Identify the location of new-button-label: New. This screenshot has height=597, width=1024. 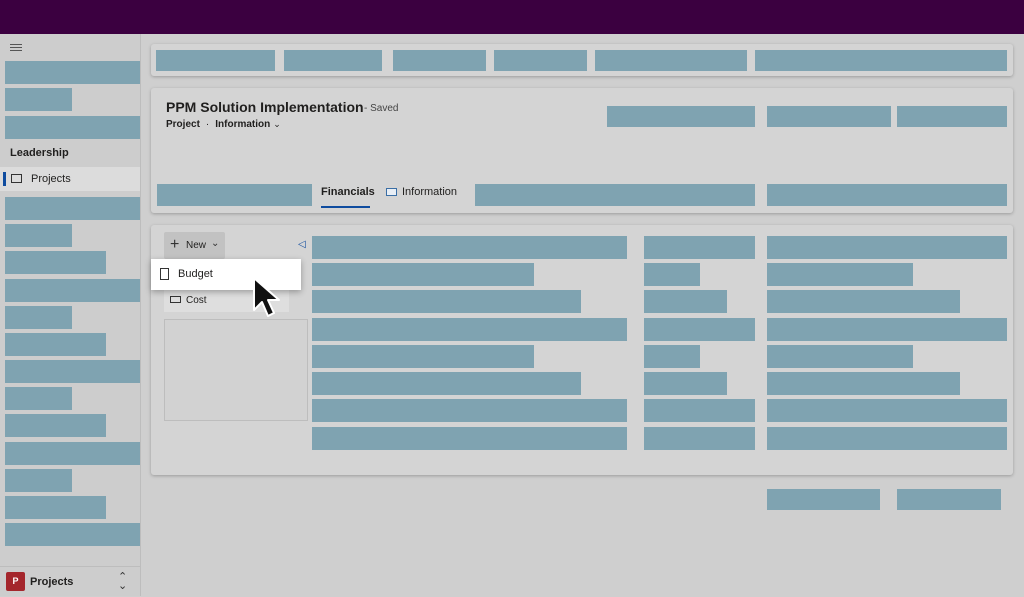
(196, 245).